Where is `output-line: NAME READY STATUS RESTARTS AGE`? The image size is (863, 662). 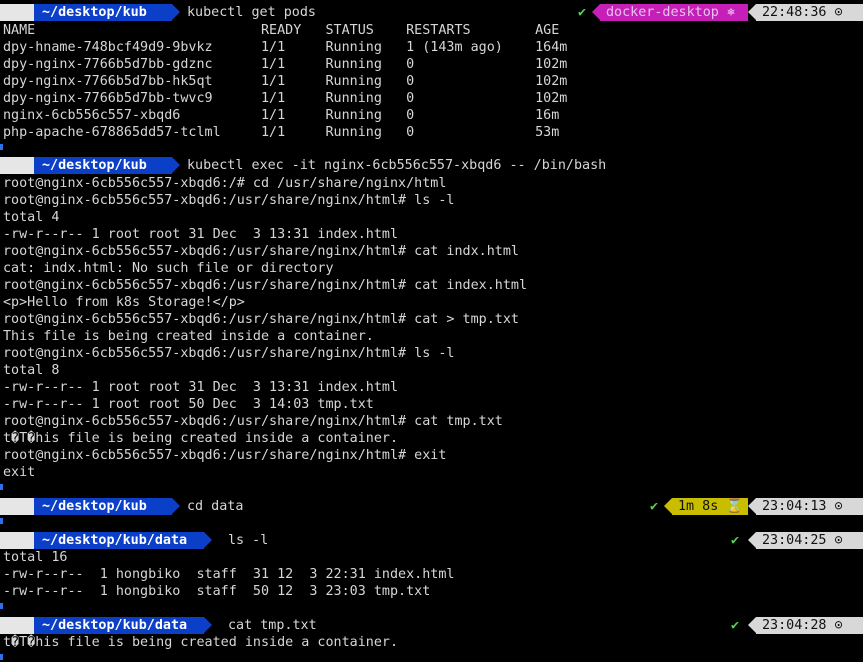
output-line: NAME READY STATUS RESTARTS AGE is located at coordinates (281, 30).